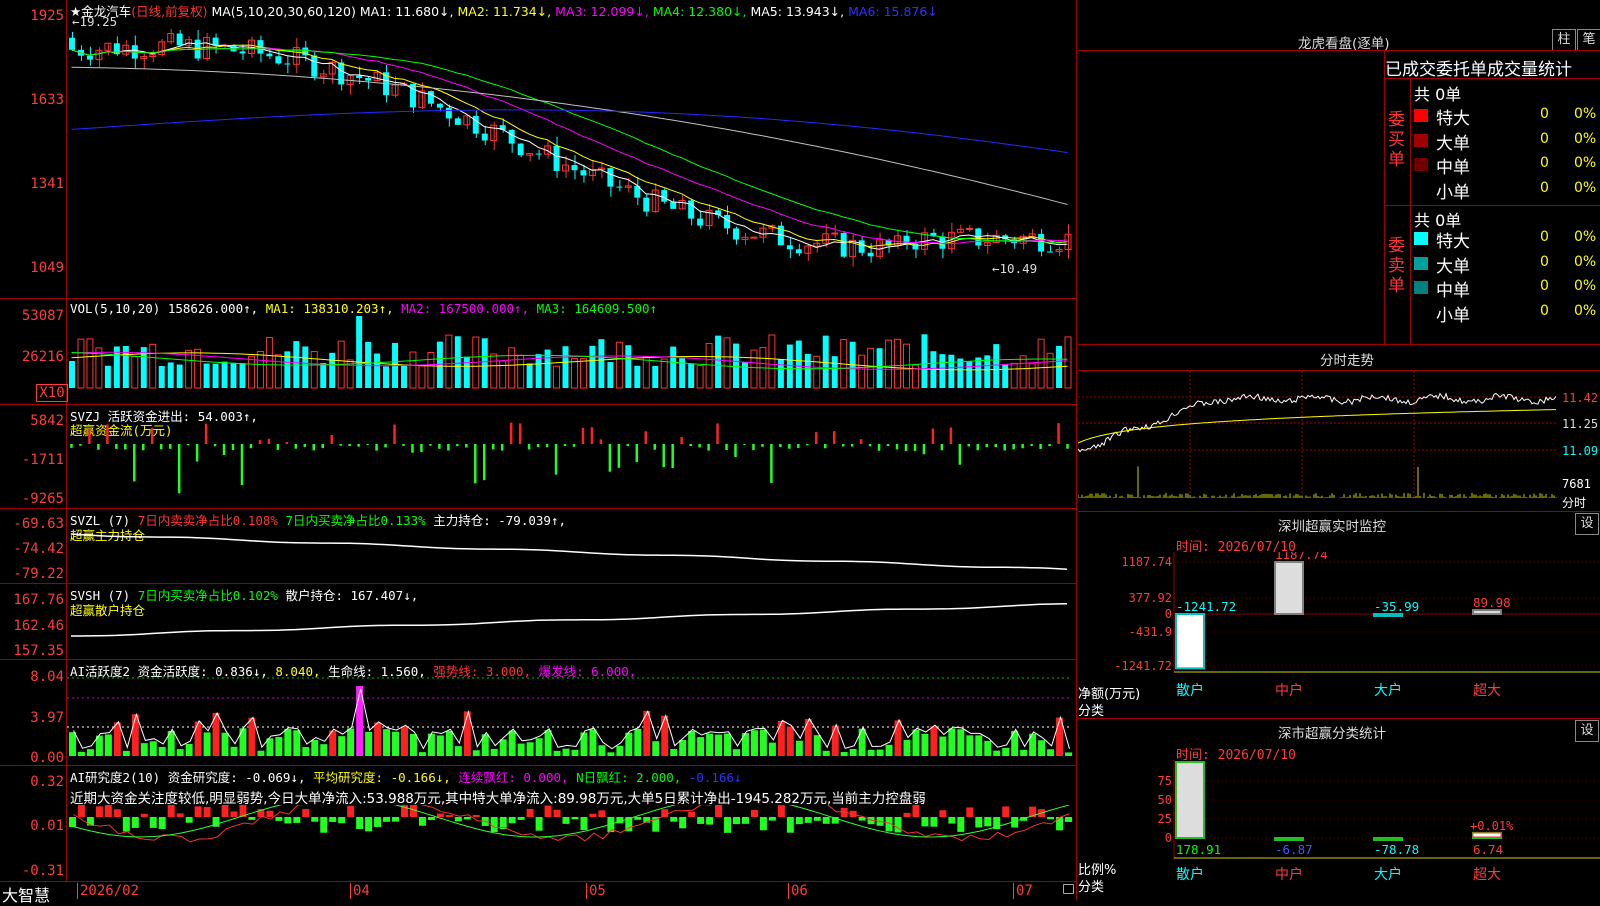  What do you see at coordinates (1301, 557) in the screenshot?
I see `monitor-bar-value: 1187.74` at bounding box center [1301, 557].